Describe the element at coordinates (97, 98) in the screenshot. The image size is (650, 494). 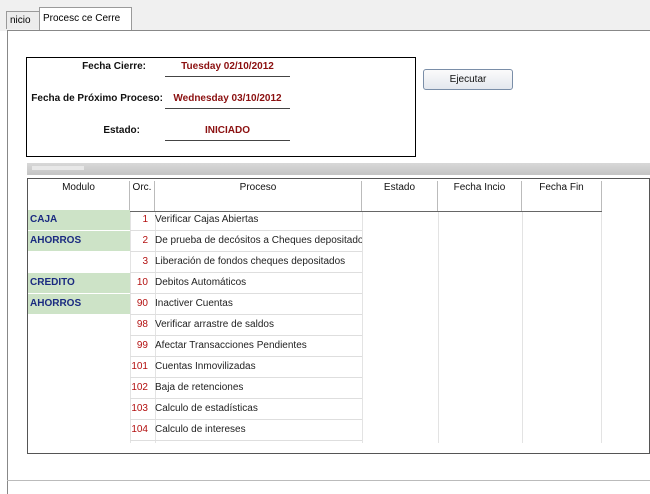
I see `fecha-proximo-label: Fecha de Próximo Proceso:` at that location.